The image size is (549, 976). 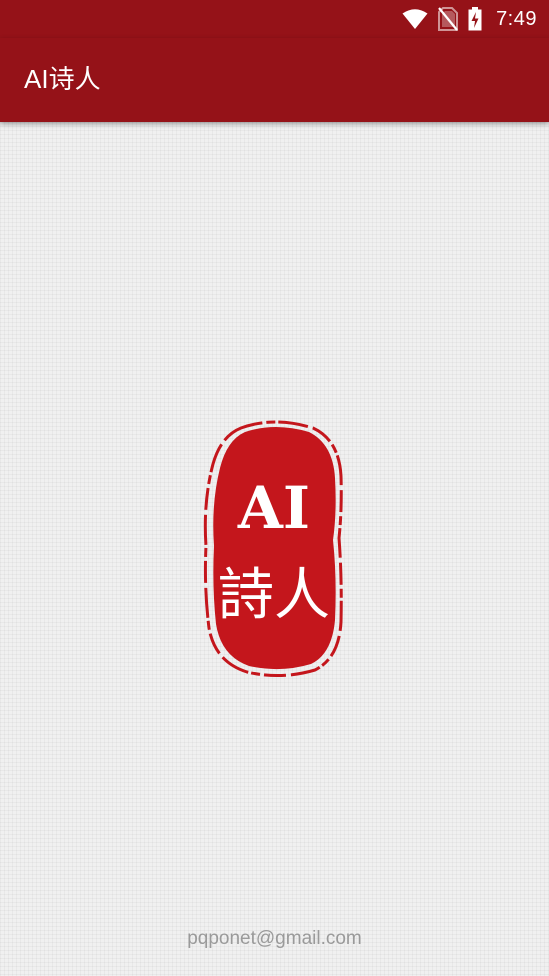 I want to click on app-title: AI诗人, so click(x=62, y=79).